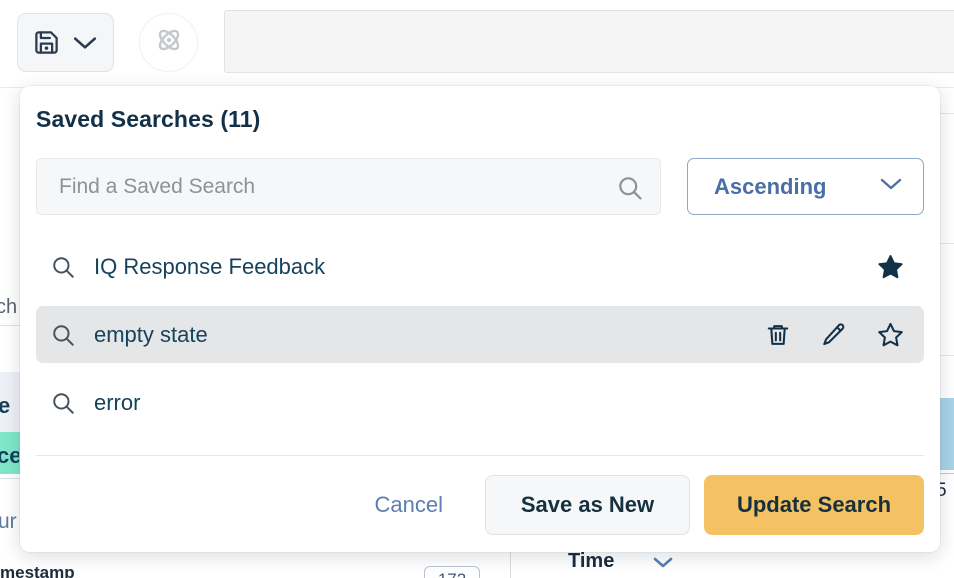 Image resolution: width=954 pixels, height=578 pixels. Describe the element at coordinates (480, 402) in the screenshot. I see `list-item: error` at that location.